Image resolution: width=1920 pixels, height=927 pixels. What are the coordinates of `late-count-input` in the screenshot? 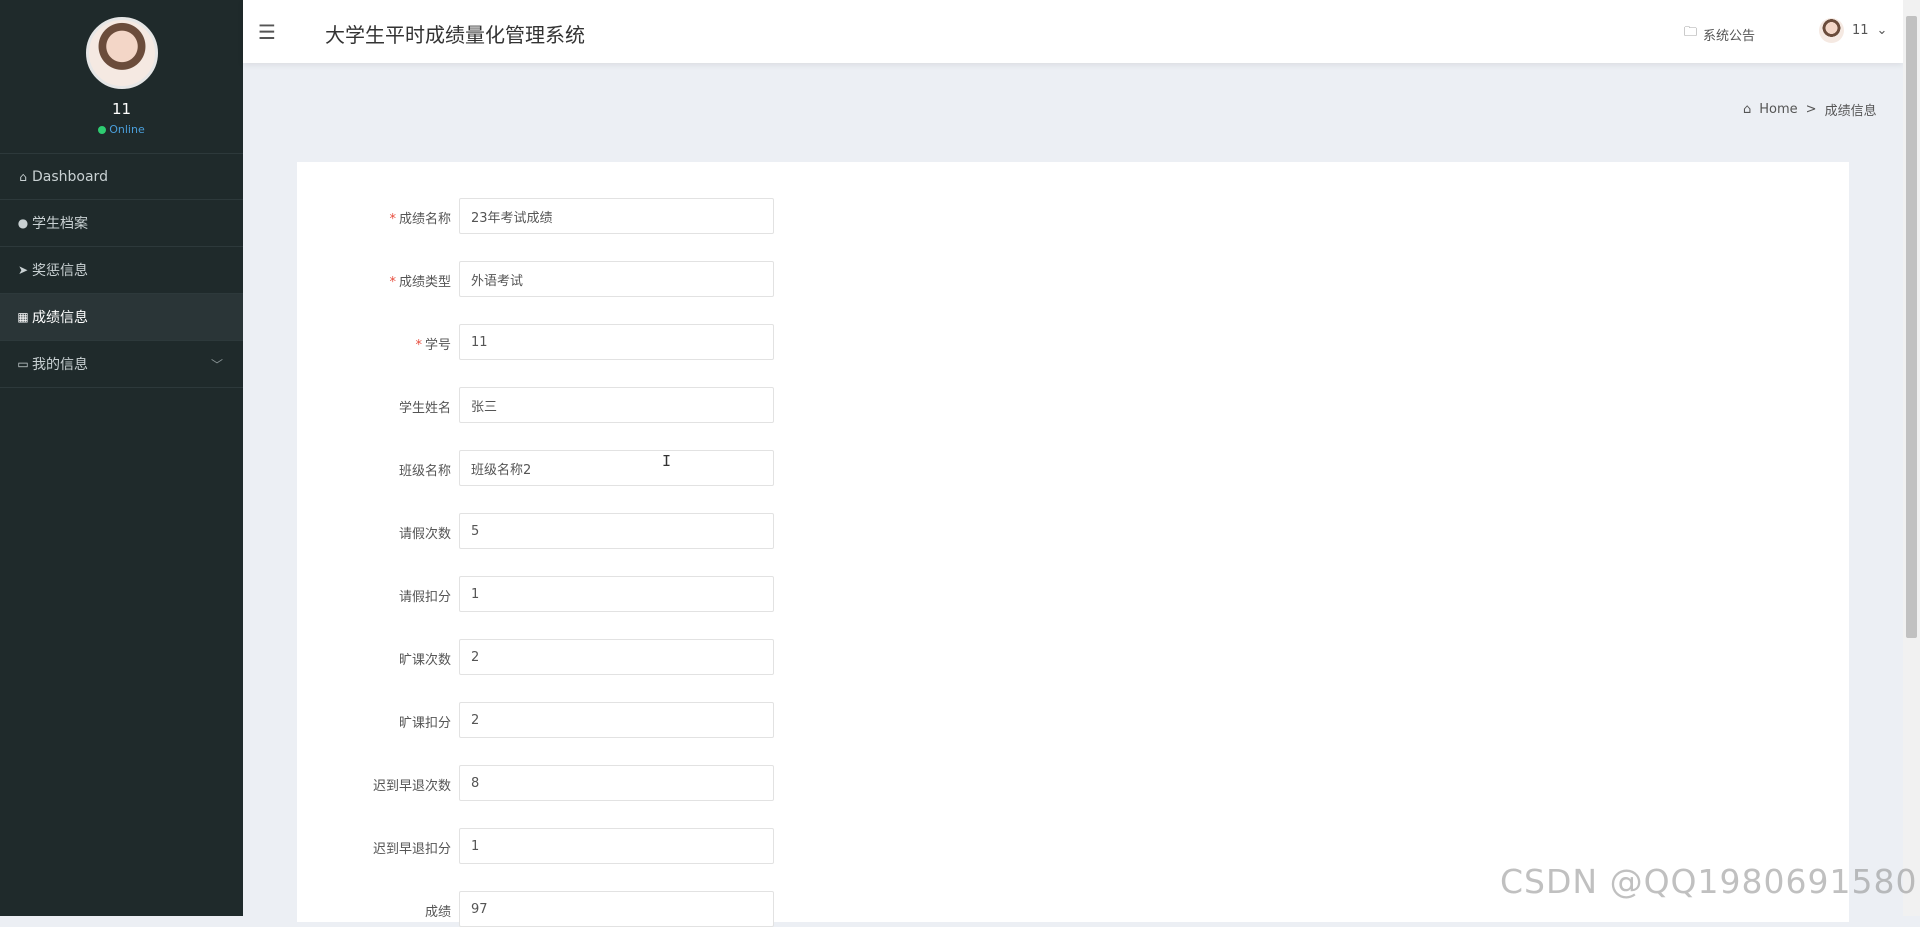 It's located at (616, 783).